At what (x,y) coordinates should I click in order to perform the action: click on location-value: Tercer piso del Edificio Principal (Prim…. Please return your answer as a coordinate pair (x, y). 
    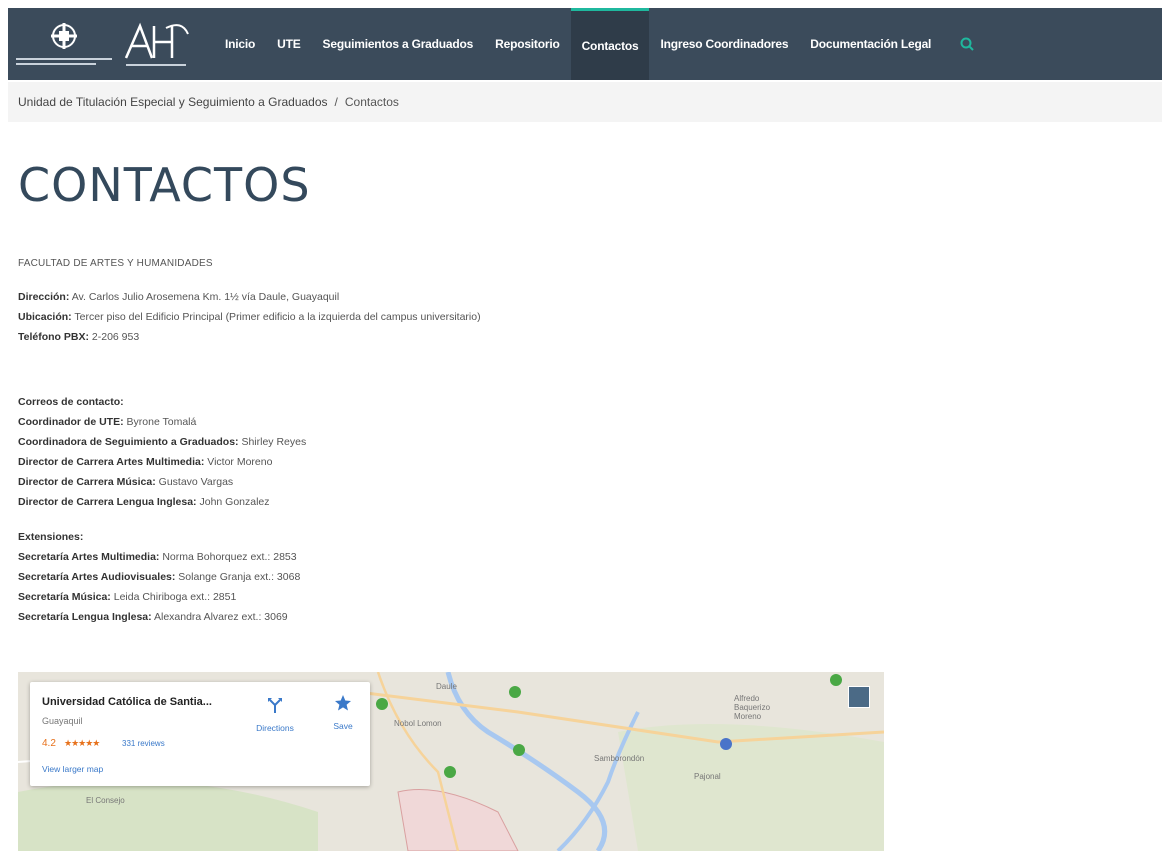
    Looking at the image, I should click on (276, 317).